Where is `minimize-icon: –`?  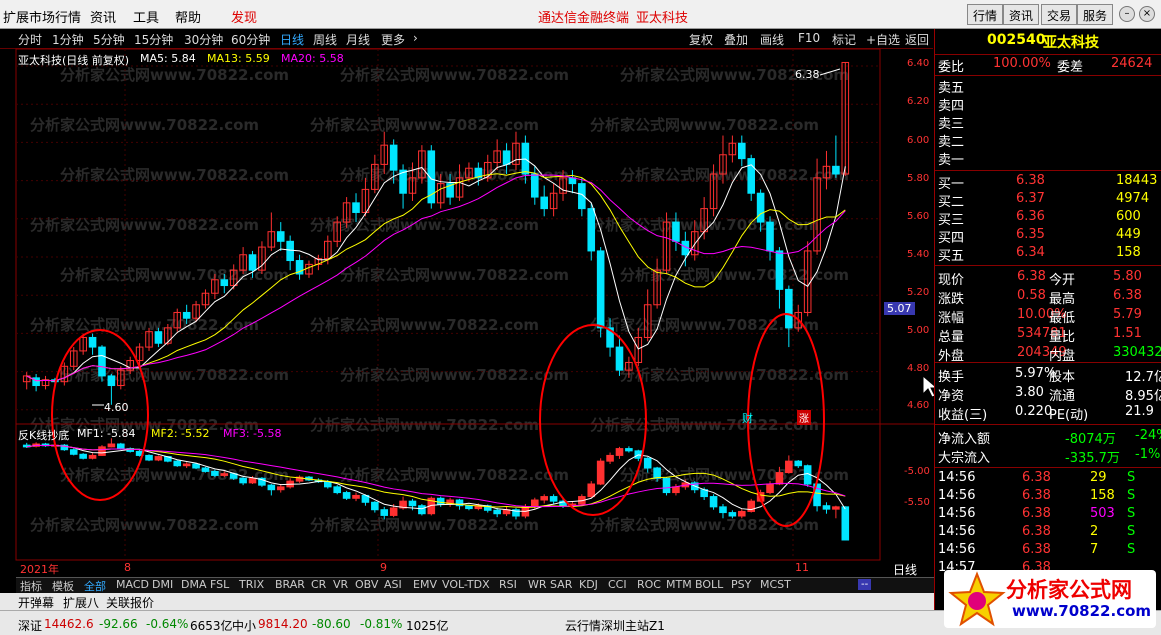
minimize-icon: – is located at coordinates (1127, 14).